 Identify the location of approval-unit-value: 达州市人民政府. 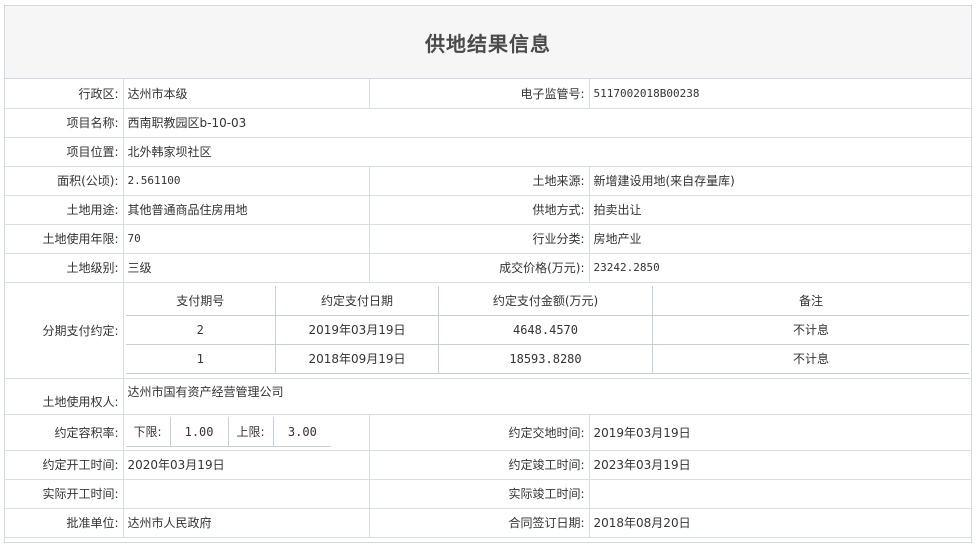
(246, 522).